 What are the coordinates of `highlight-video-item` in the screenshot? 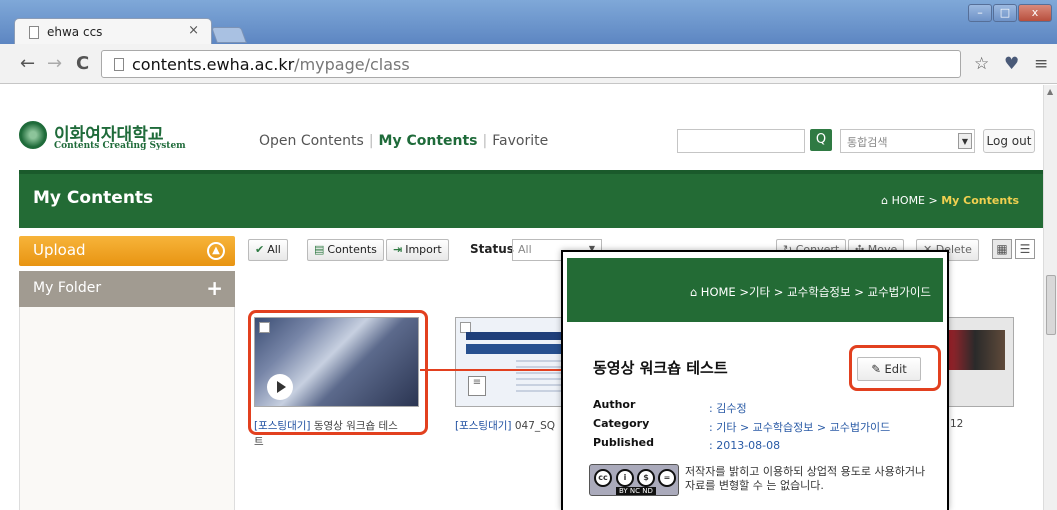 It's located at (338, 372).